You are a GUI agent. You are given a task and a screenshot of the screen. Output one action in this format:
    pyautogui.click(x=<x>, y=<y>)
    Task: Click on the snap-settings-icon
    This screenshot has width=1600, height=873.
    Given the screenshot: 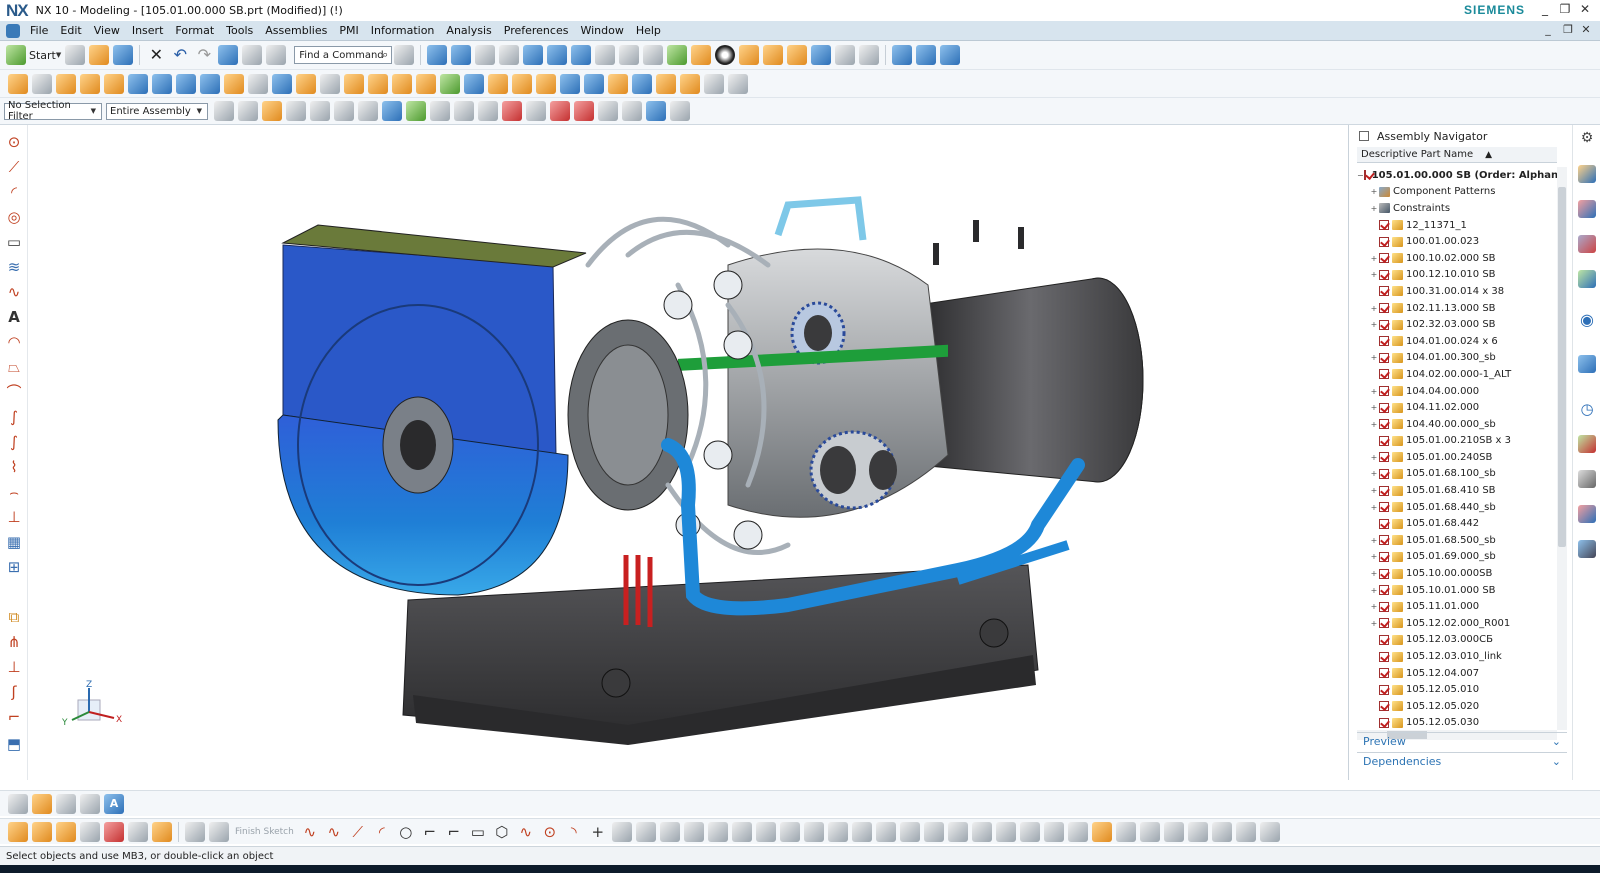 What is the action you would take?
    pyautogui.click(x=656, y=111)
    